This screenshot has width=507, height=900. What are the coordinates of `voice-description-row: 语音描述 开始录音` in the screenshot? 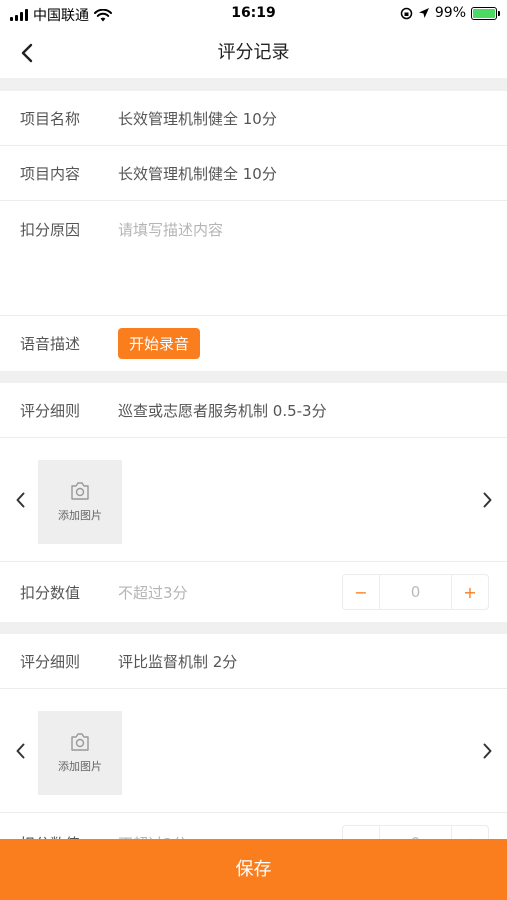 It's located at (253, 343).